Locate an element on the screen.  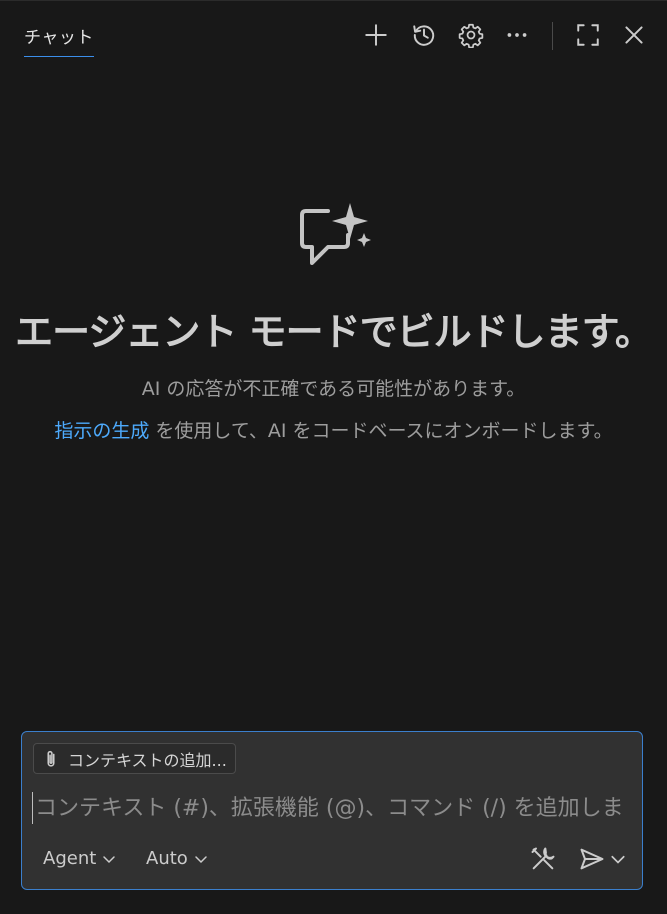
close-button is located at coordinates (634, 35).